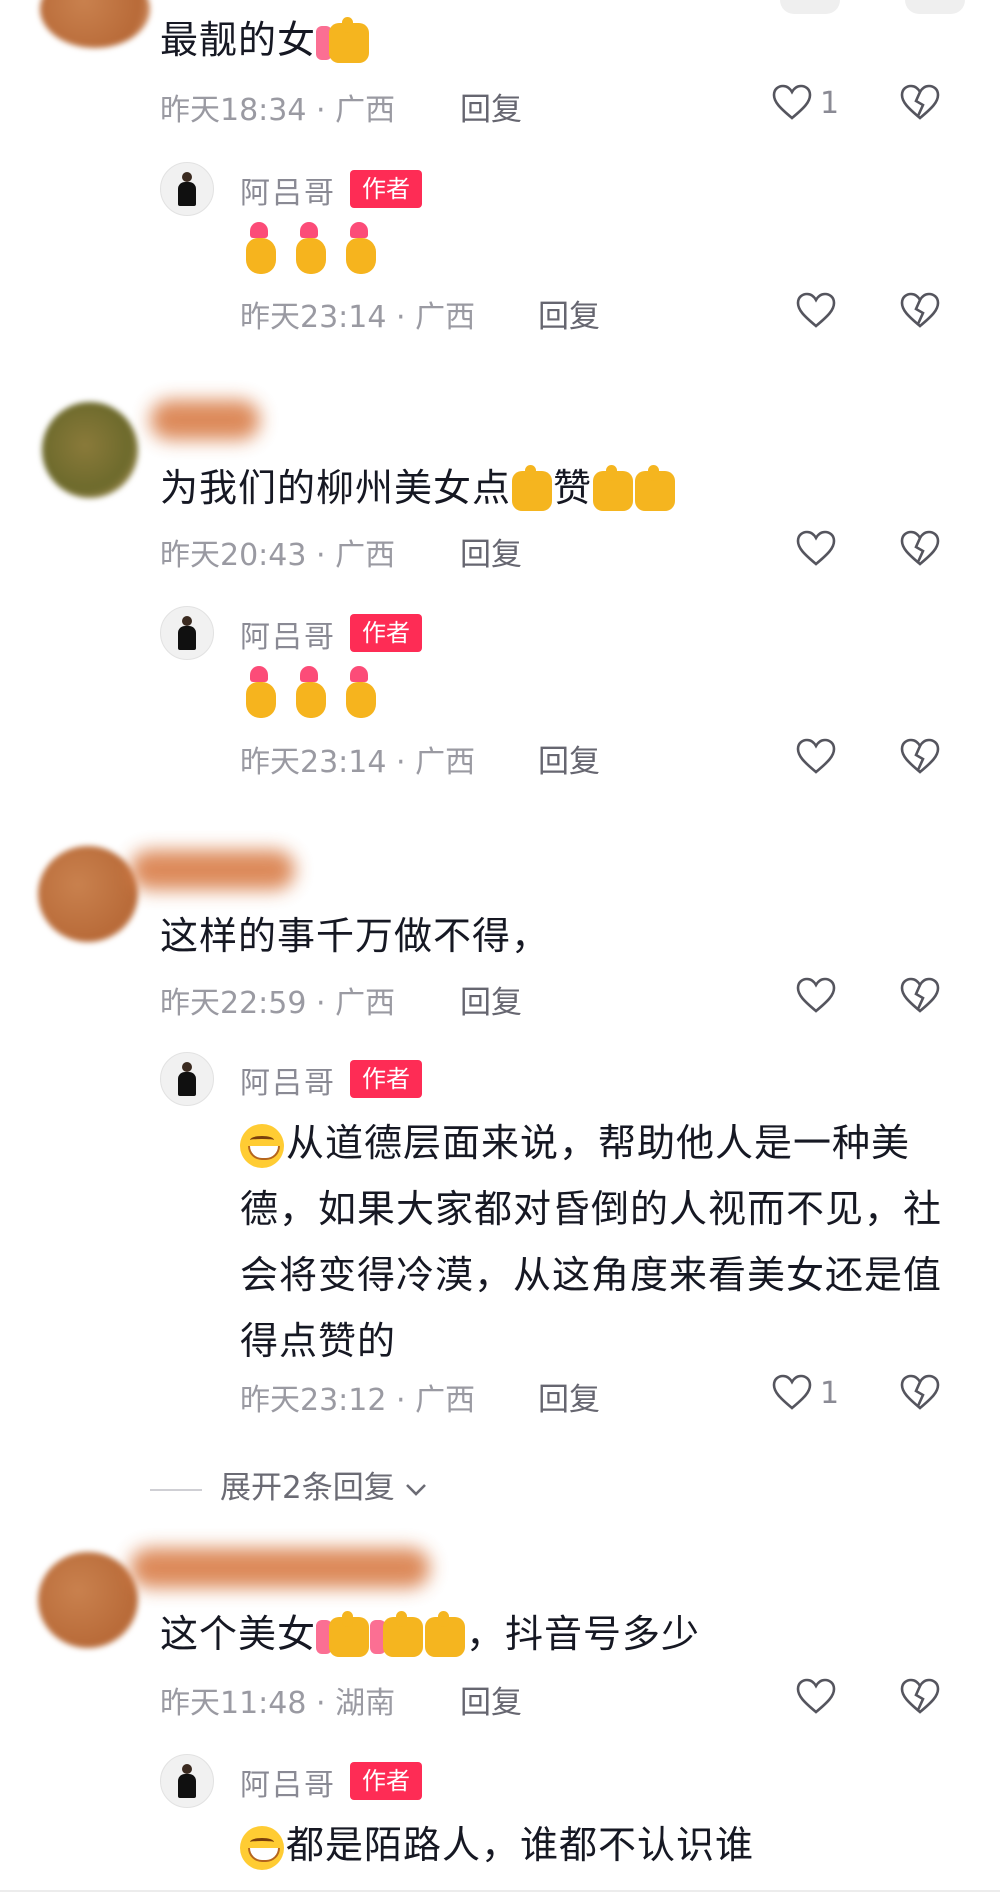 This screenshot has height=1902, width=1000. Describe the element at coordinates (600, 1845) in the screenshot. I see `reply-text: 都是陌路人，谁都不认识谁` at that location.